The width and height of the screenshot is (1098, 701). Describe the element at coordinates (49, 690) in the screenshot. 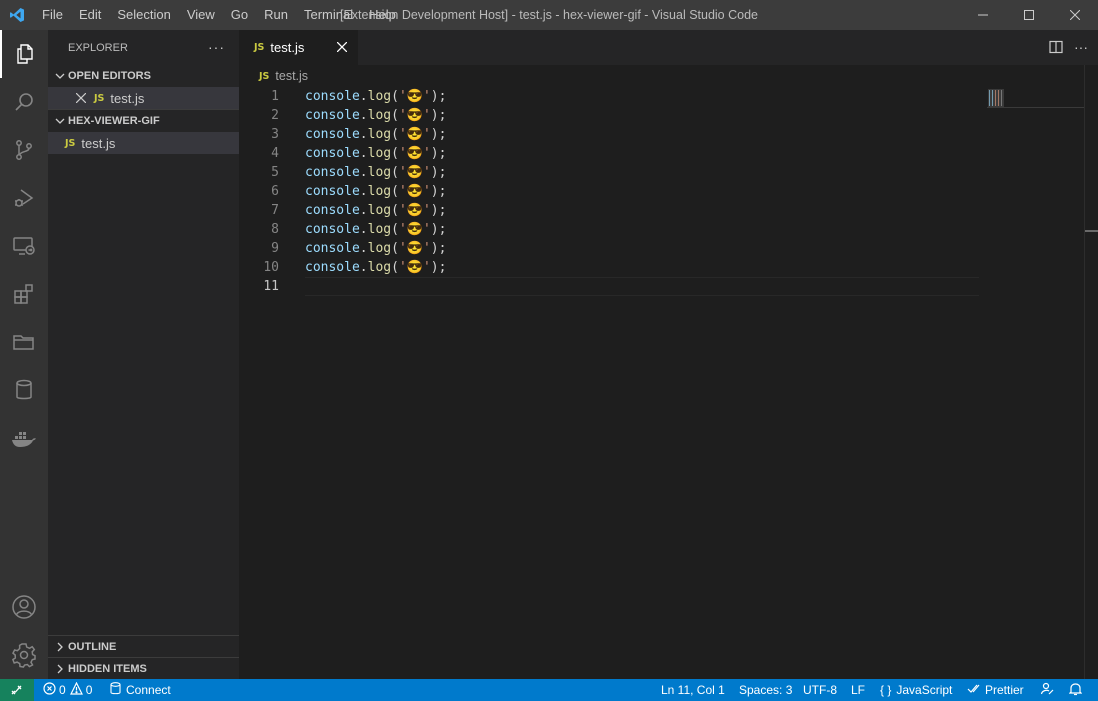

I see `error-icon` at that location.